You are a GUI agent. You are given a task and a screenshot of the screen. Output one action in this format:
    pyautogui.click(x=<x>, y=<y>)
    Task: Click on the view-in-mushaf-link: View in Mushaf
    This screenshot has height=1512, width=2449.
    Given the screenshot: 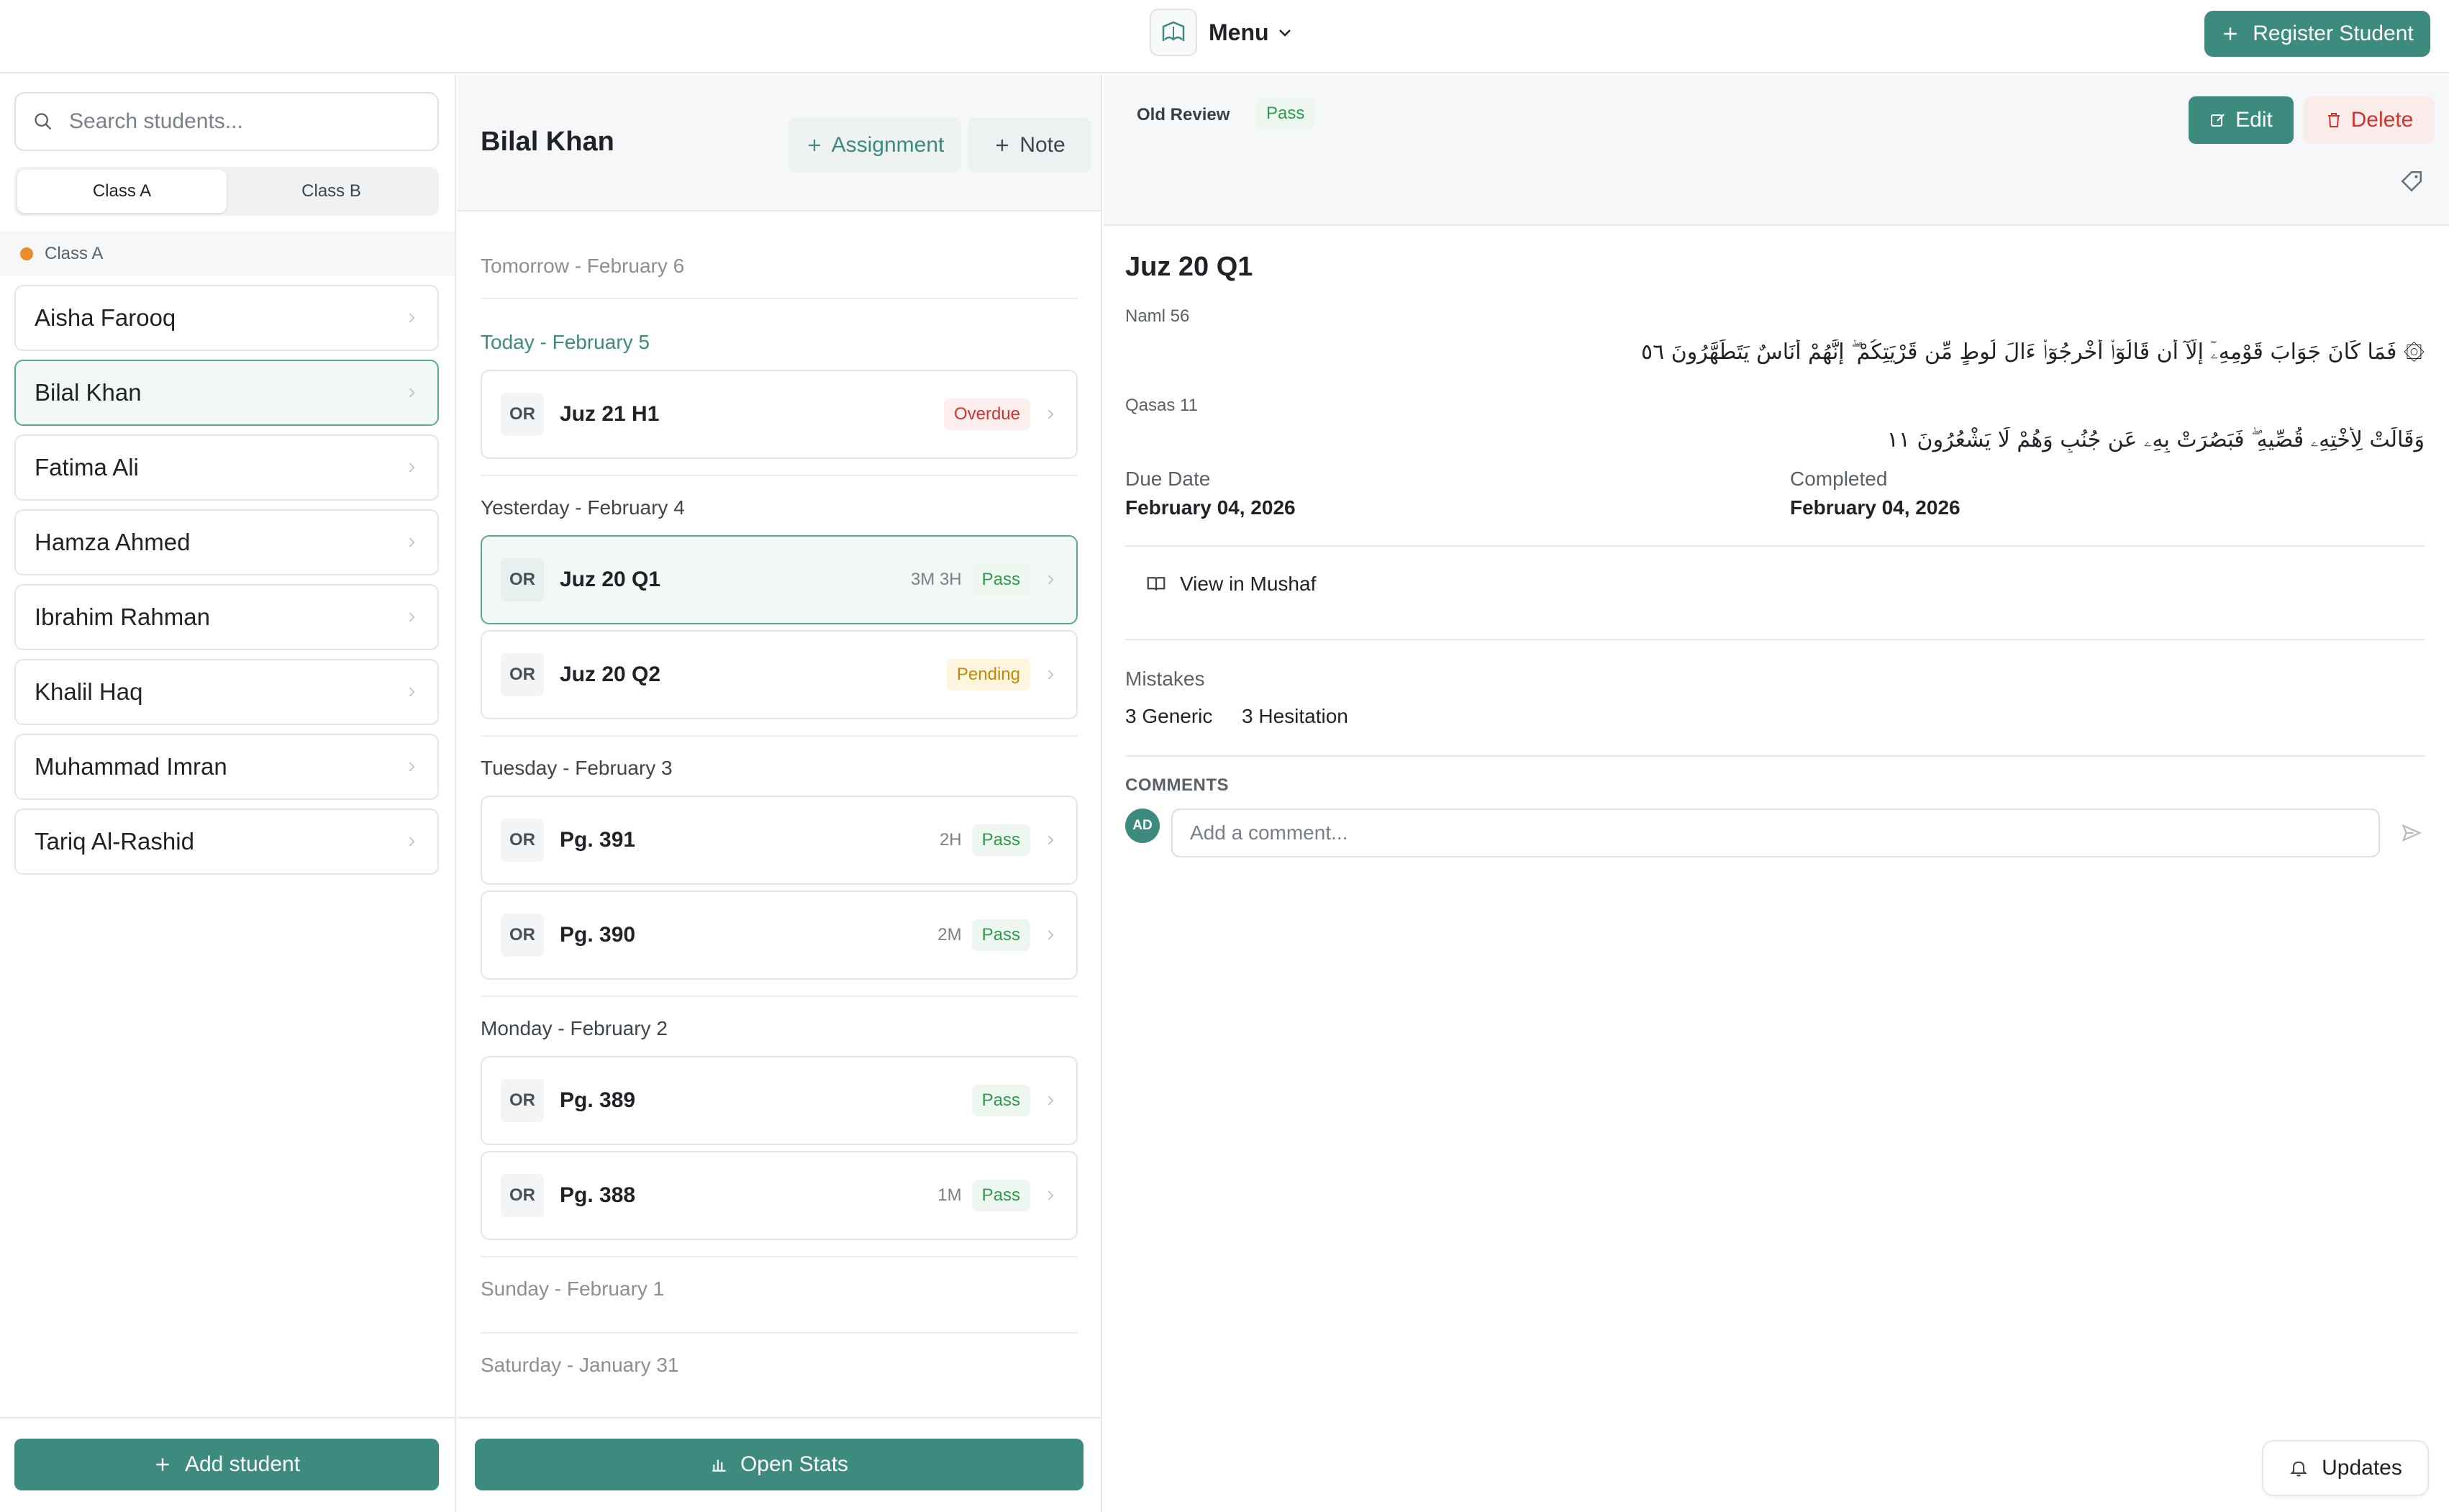 What is the action you would take?
    pyautogui.click(x=1230, y=584)
    